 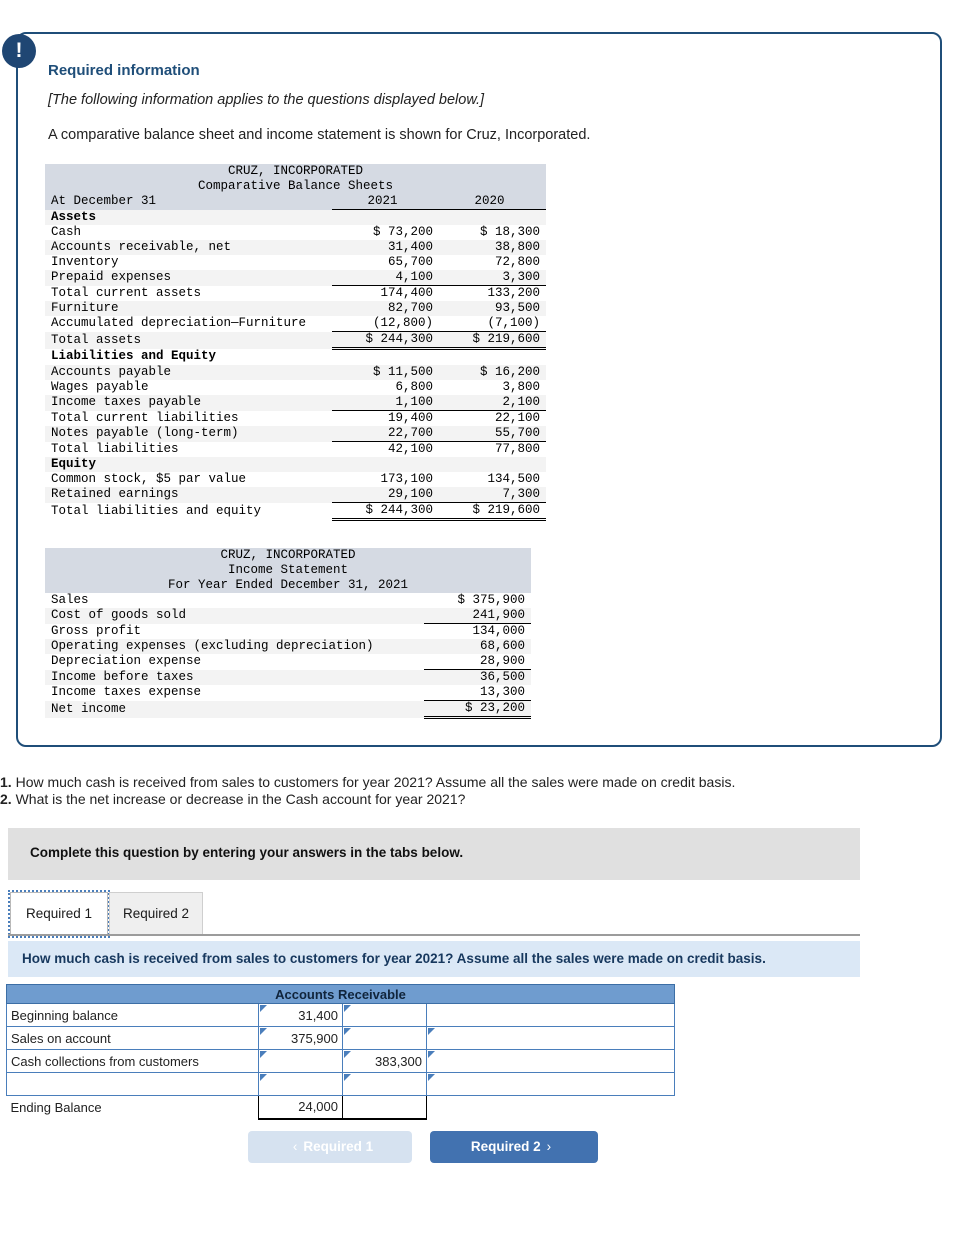 What do you see at coordinates (188, 202) in the screenshot?
I see `bs-row-label-header: At December 31` at bounding box center [188, 202].